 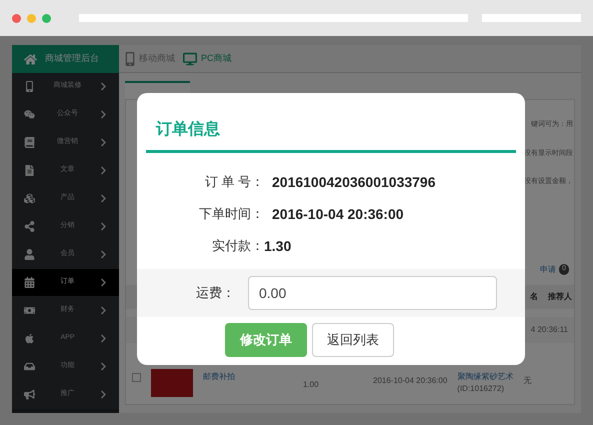 What do you see at coordinates (30, 59) in the screenshot?
I see `home-icon` at bounding box center [30, 59].